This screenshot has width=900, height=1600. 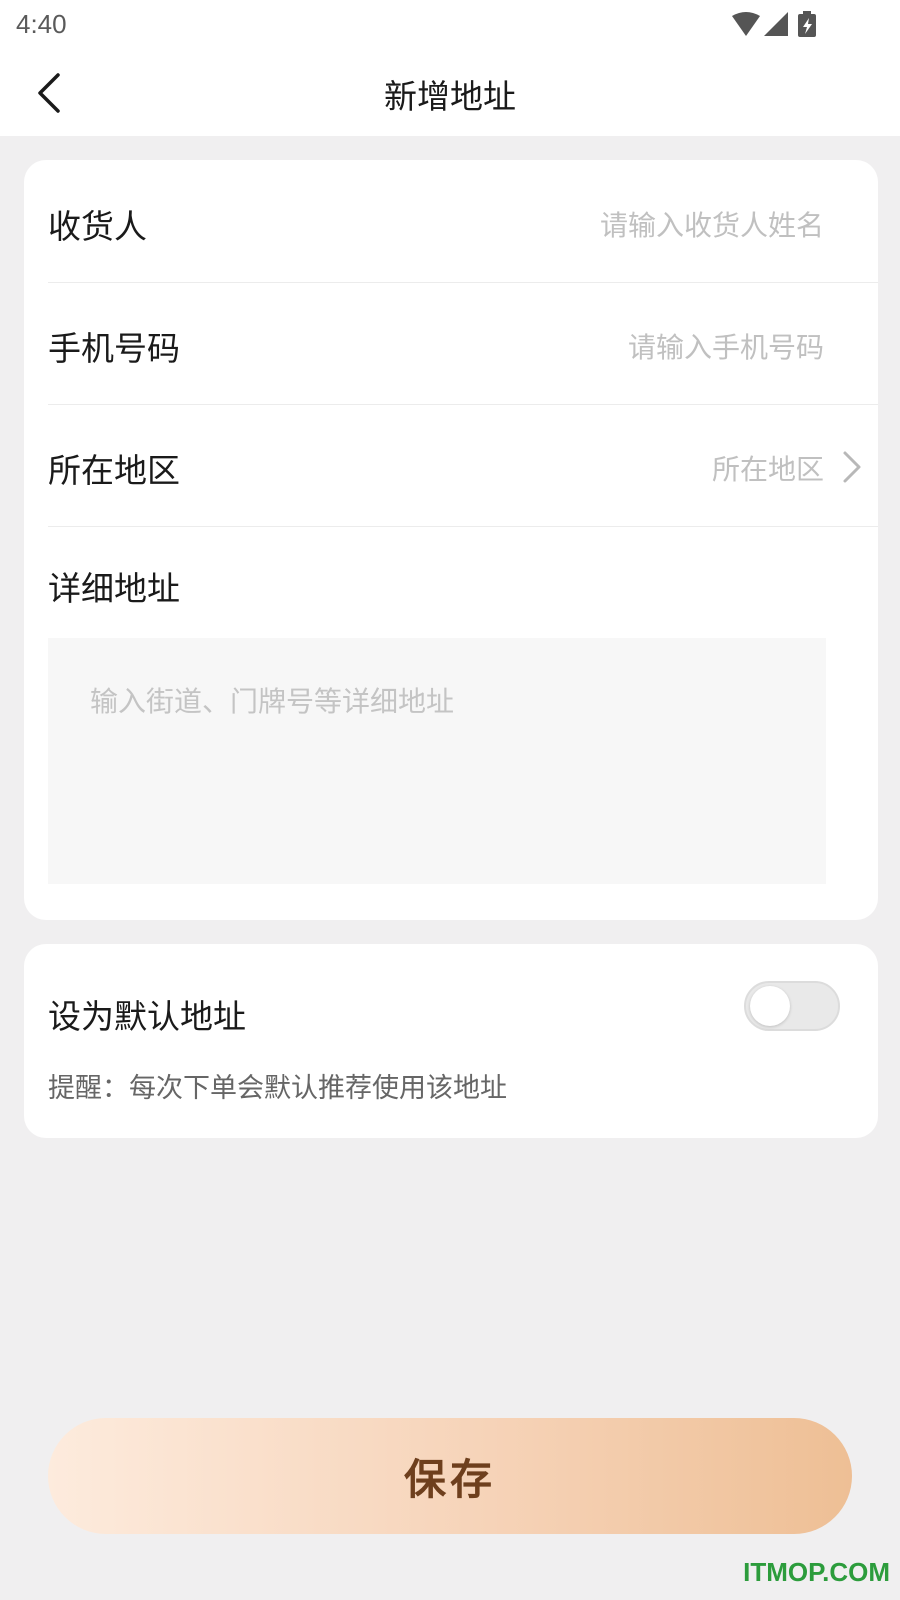 What do you see at coordinates (816, 1572) in the screenshot?
I see `watermark: ITMOP.COM` at bounding box center [816, 1572].